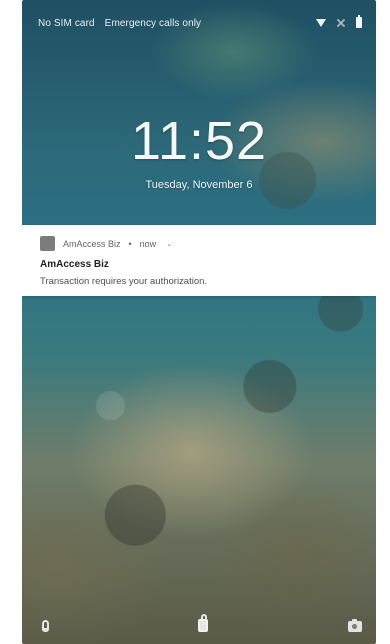  Describe the element at coordinates (321, 22) in the screenshot. I see `wifi-icon` at that location.